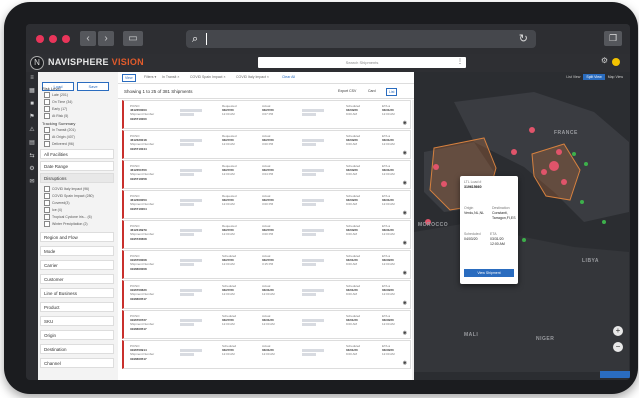 This screenshot has height=398, width=639. Describe the element at coordinates (523, 39) in the screenshot. I see `reload-icon: ↻` at that location.